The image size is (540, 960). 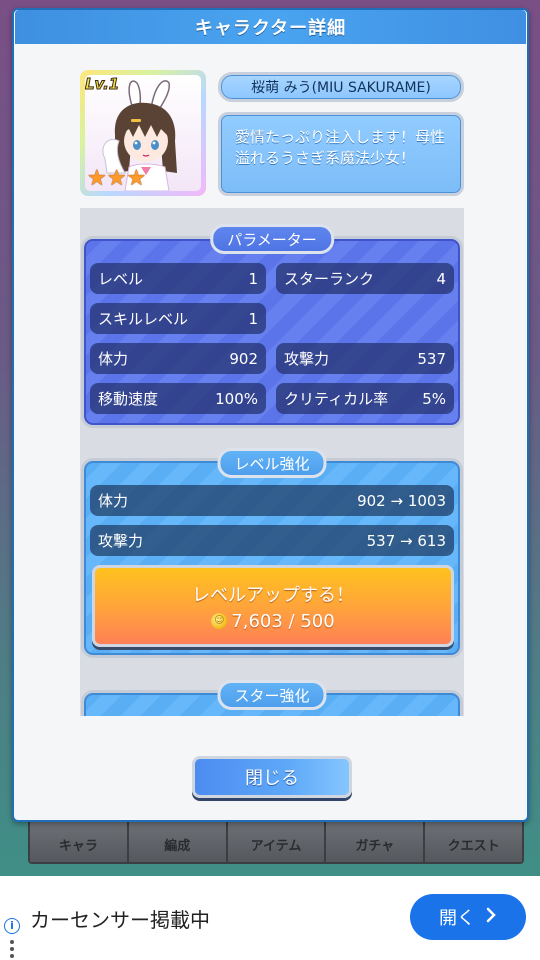 What do you see at coordinates (270, 27) in the screenshot?
I see `dialog-title: キャラクター詳細` at bounding box center [270, 27].